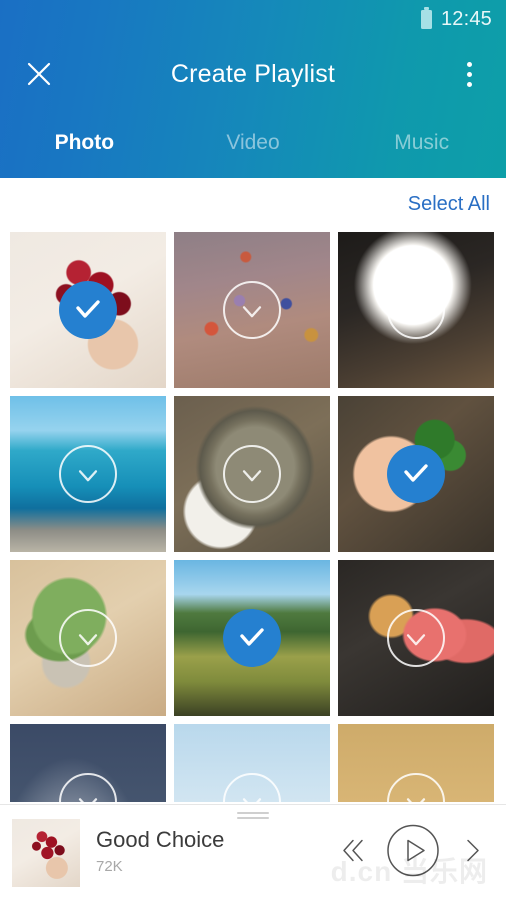  Describe the element at coordinates (449, 204) in the screenshot. I see `select-all-button: Select All` at that location.